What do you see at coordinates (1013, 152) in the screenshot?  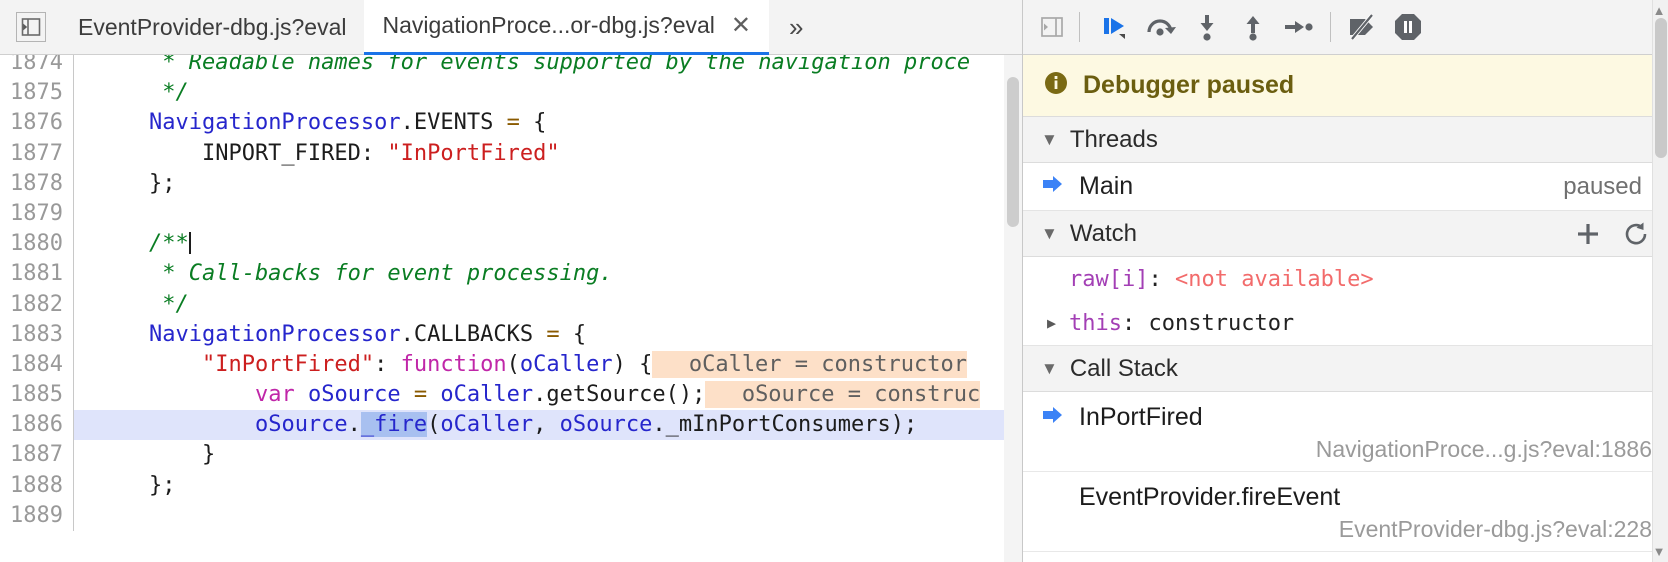 I see `editor-scroll-thumb` at bounding box center [1013, 152].